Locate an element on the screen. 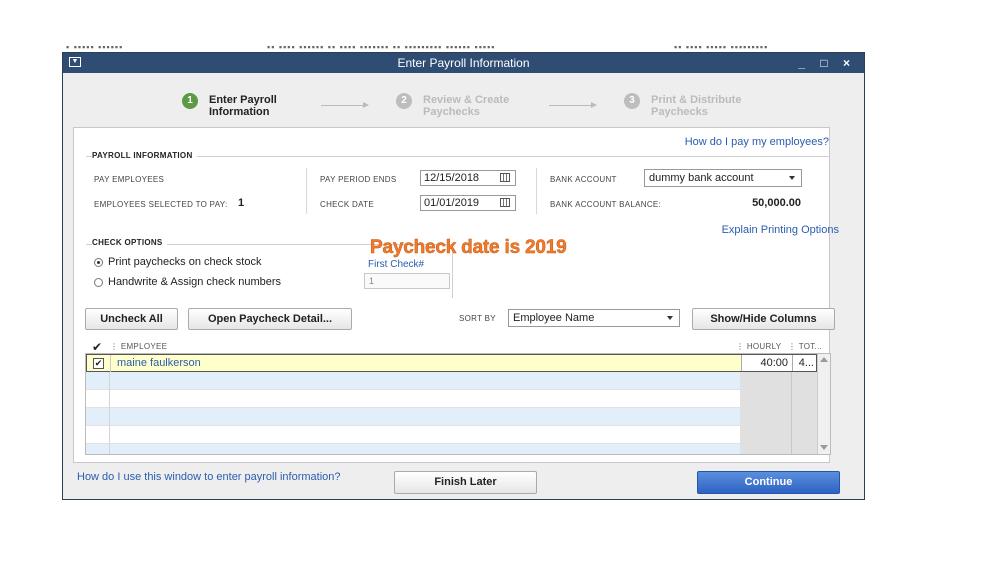 This screenshot has width=999, height=562. continue-button: Continue is located at coordinates (768, 482).